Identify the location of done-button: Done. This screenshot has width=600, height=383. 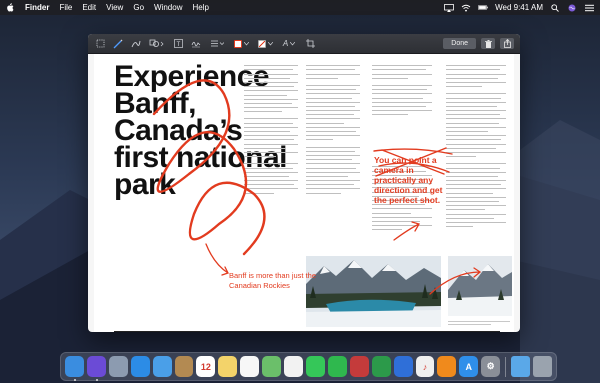
(459, 43).